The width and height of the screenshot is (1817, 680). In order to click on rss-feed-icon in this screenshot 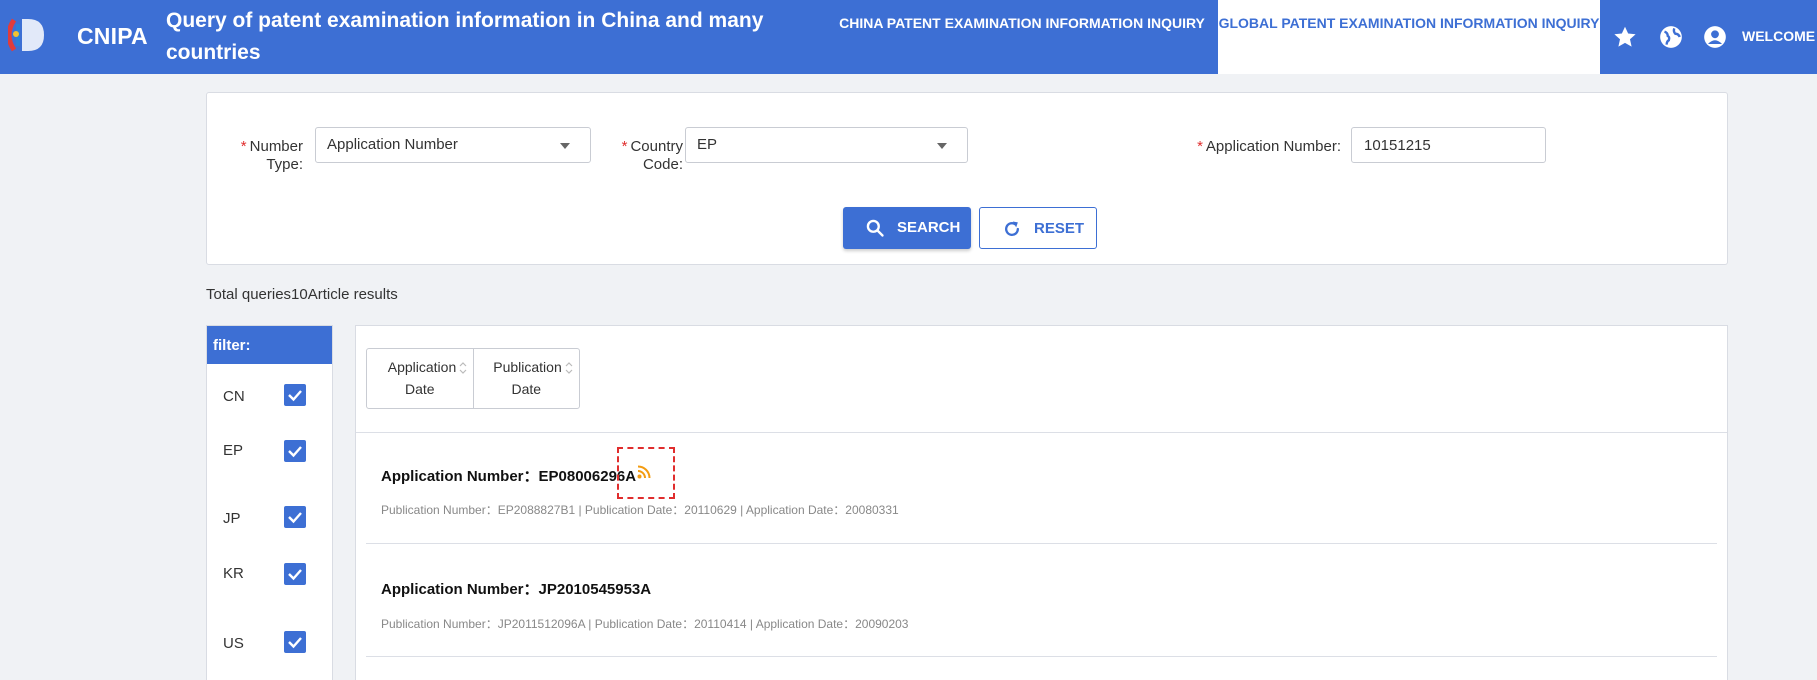, I will do `click(644, 472)`.